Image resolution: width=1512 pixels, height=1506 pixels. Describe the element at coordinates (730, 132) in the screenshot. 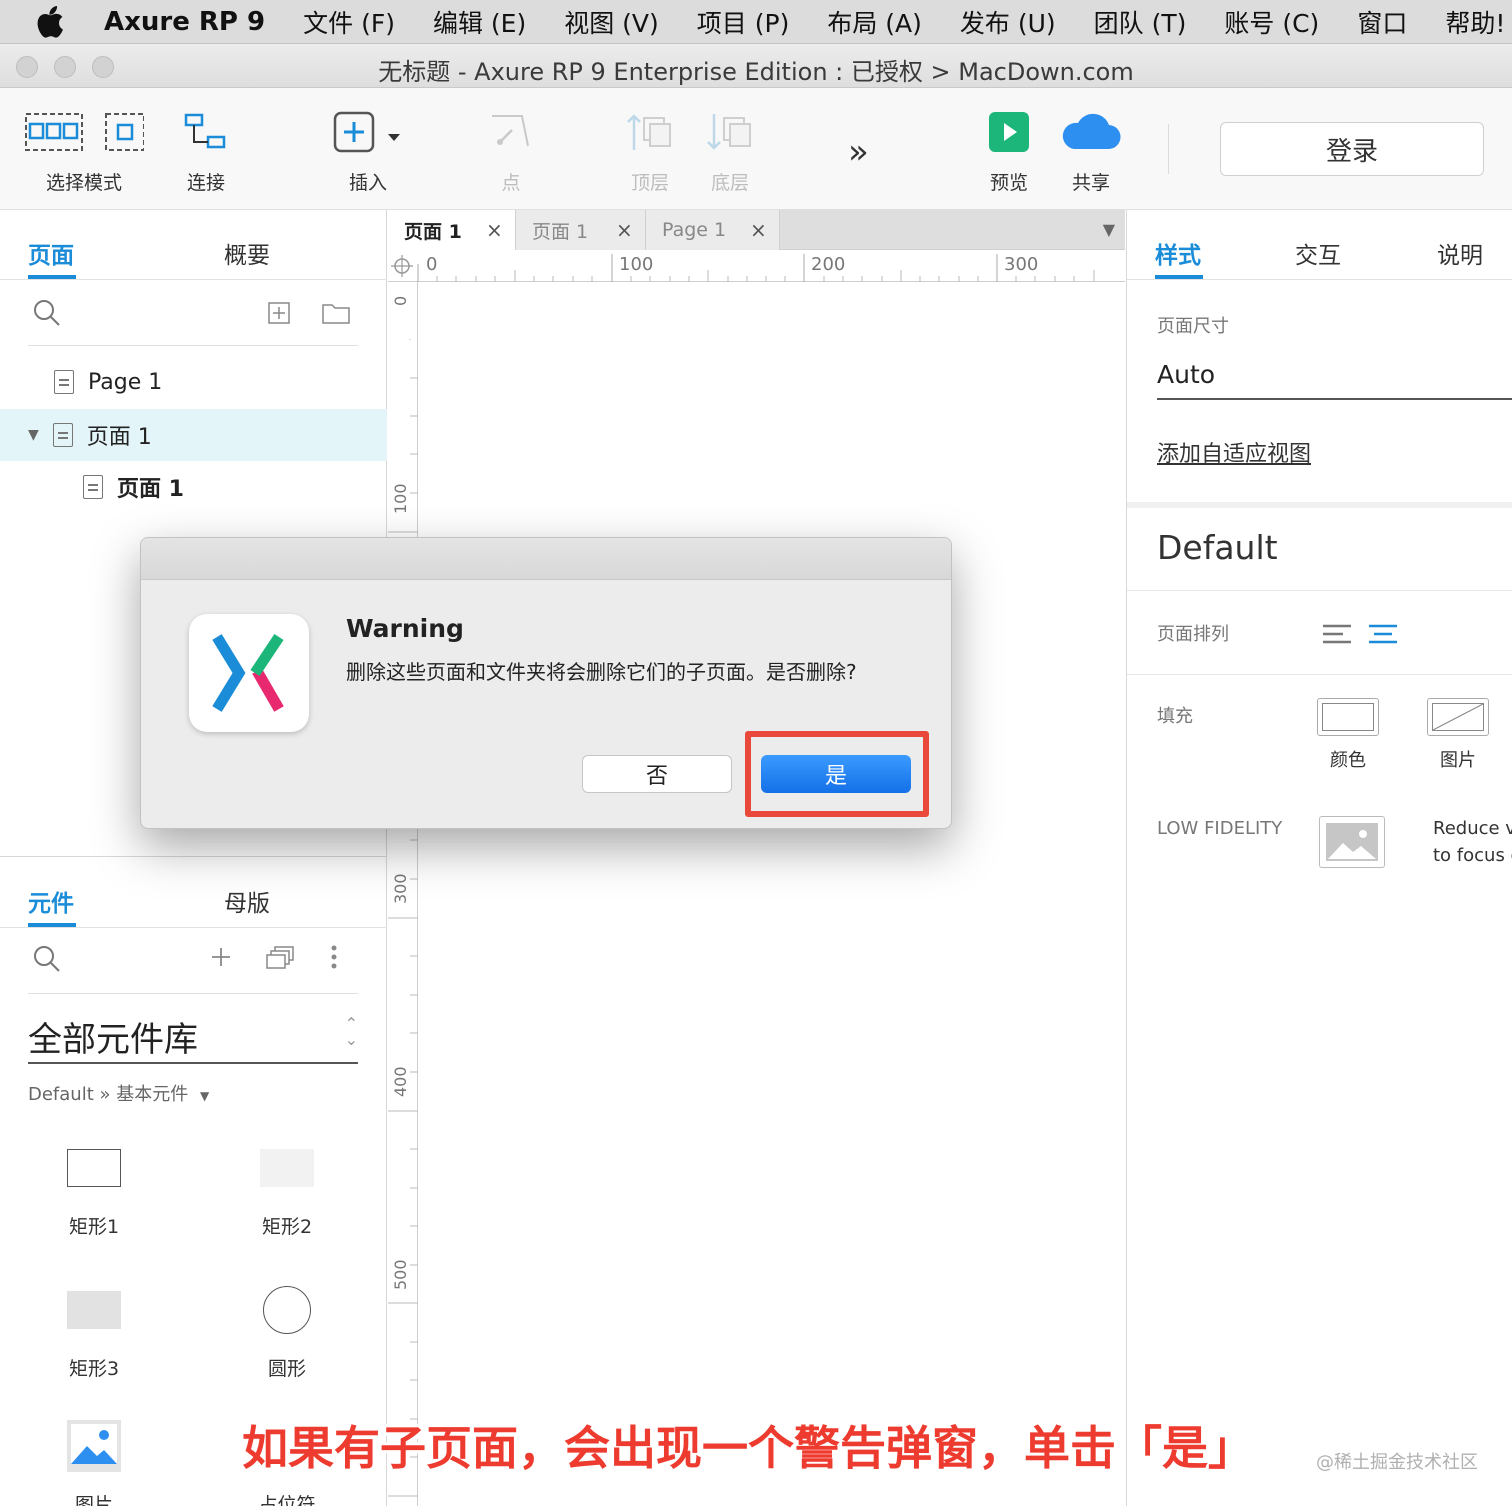

I see `send-to-back-icon` at that location.